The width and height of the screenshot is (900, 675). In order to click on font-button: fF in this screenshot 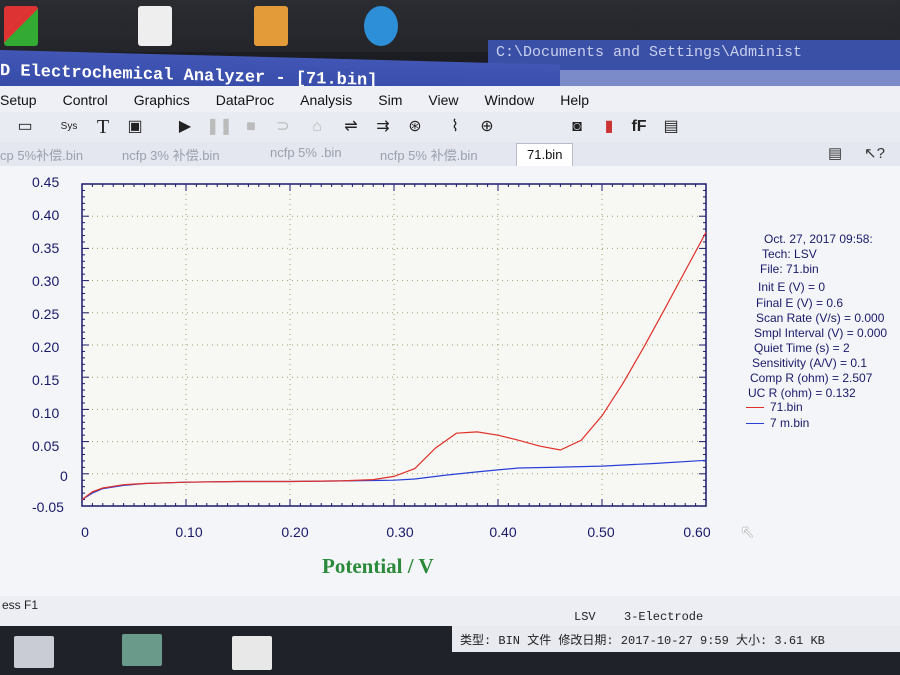, I will do `click(639, 127)`.